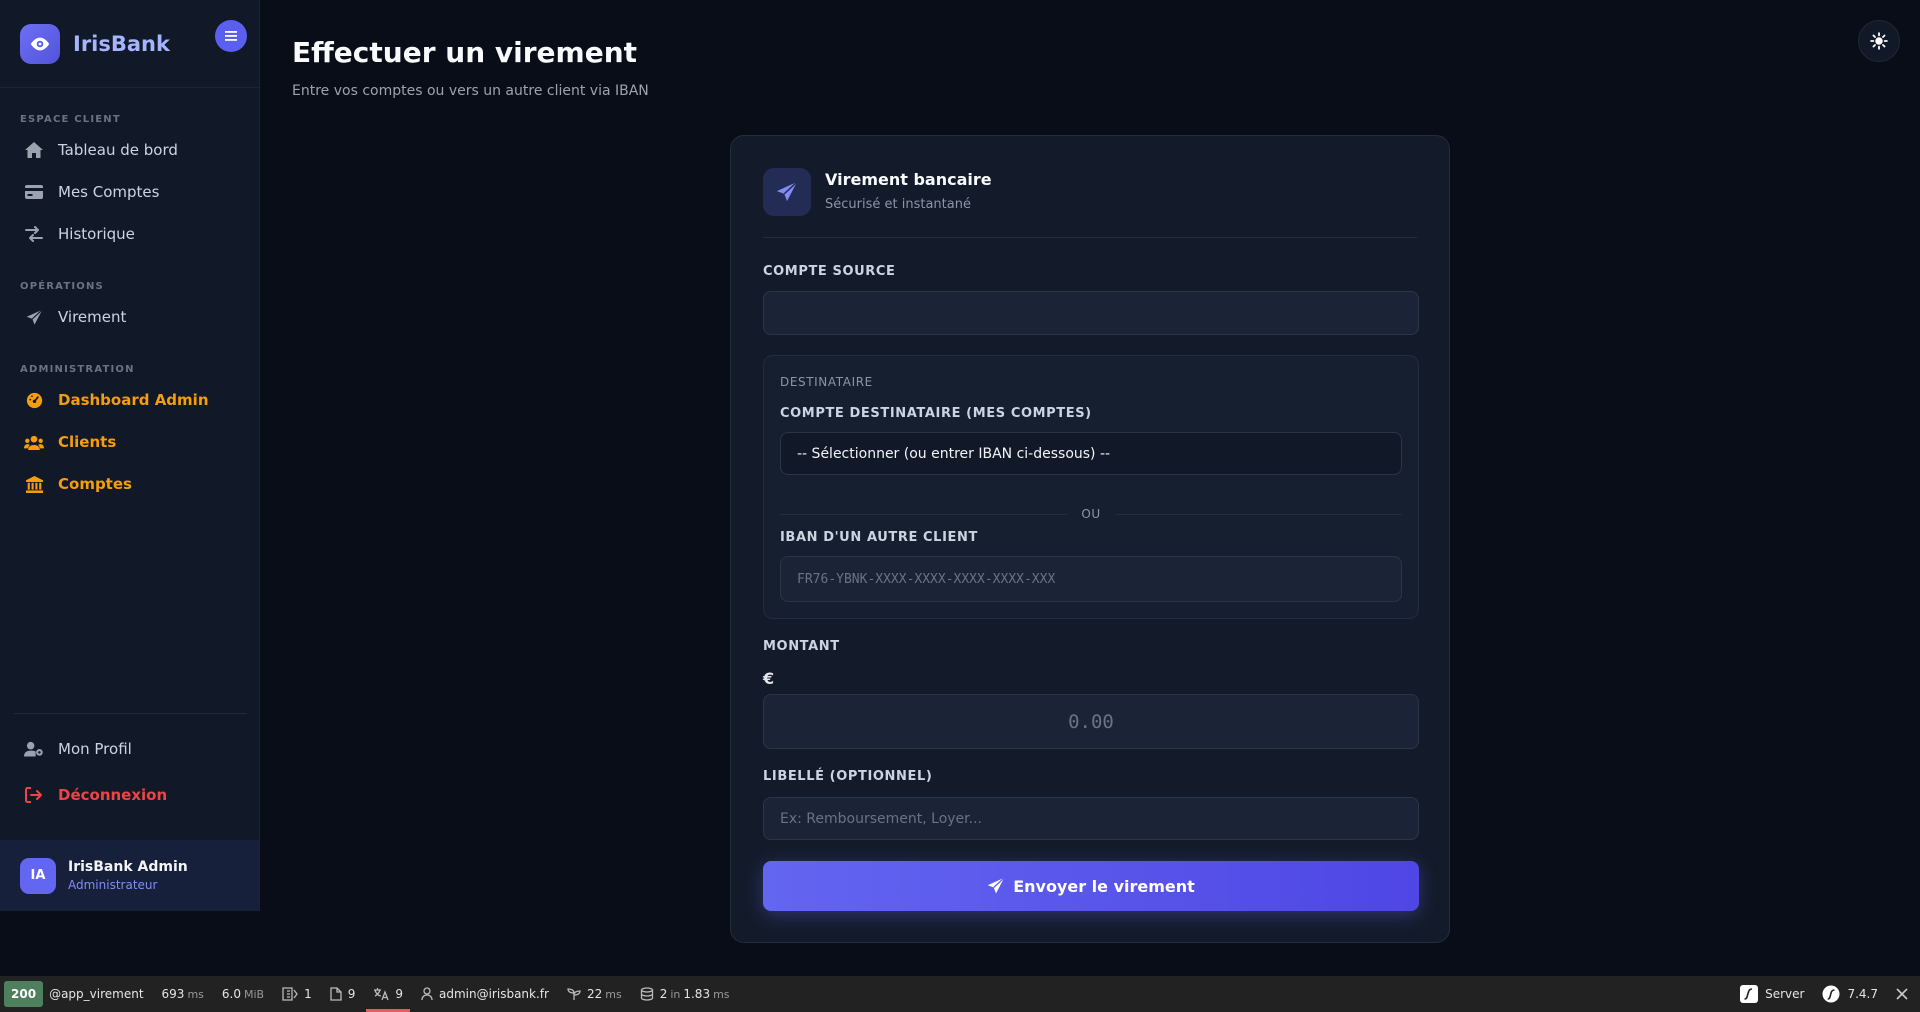 The height and width of the screenshot is (1012, 1920). I want to click on amount-input: 0.00, so click(1091, 721).